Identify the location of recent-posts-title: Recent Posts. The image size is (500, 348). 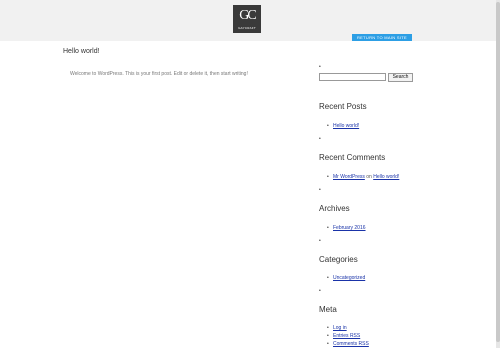
(343, 106).